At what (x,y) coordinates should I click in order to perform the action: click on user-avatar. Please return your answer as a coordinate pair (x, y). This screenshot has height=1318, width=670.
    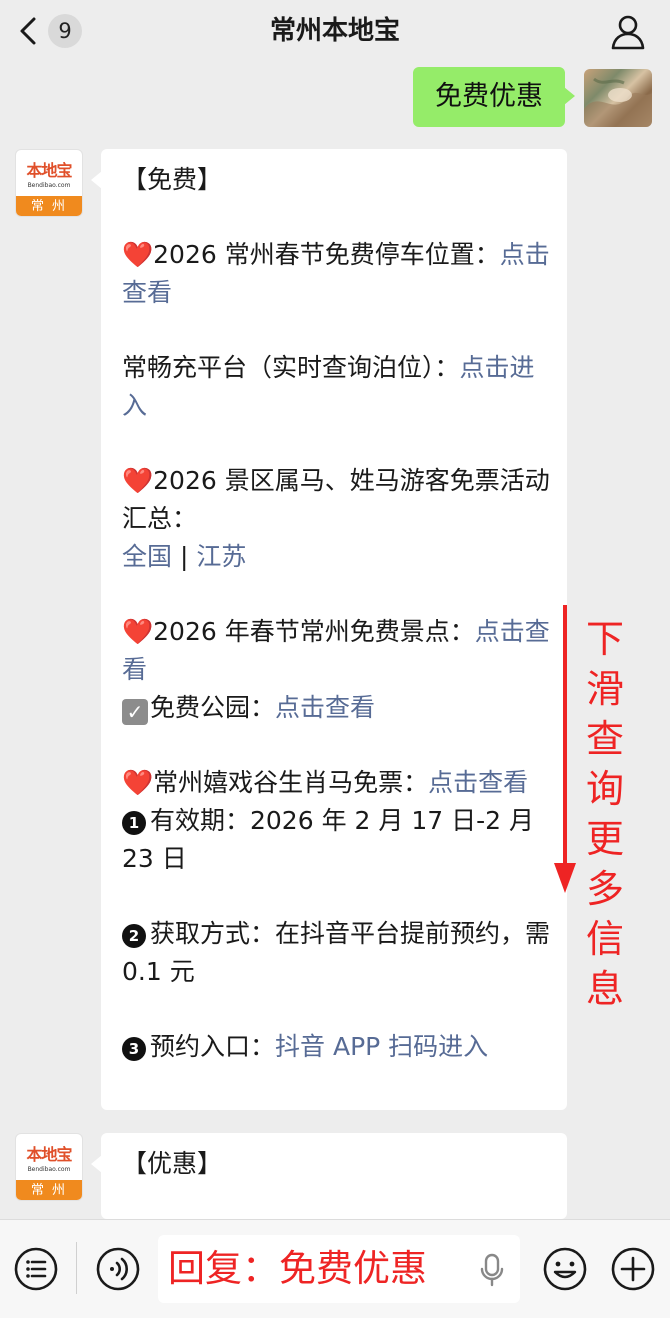
    Looking at the image, I should click on (618, 98).